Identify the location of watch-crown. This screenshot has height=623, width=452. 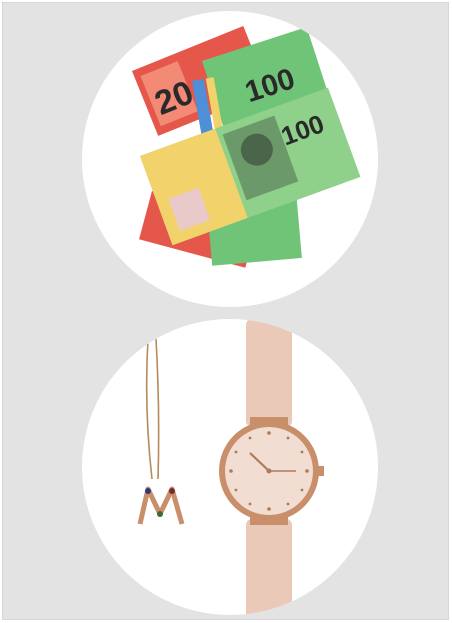
(321, 471).